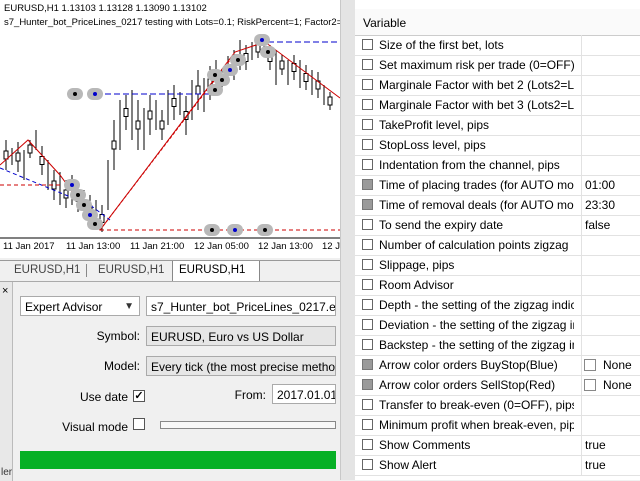 The width and height of the screenshot is (640, 481). Describe the element at coordinates (304, 394) in the screenshot. I see `from-date-input: 2017.01.01` at that location.